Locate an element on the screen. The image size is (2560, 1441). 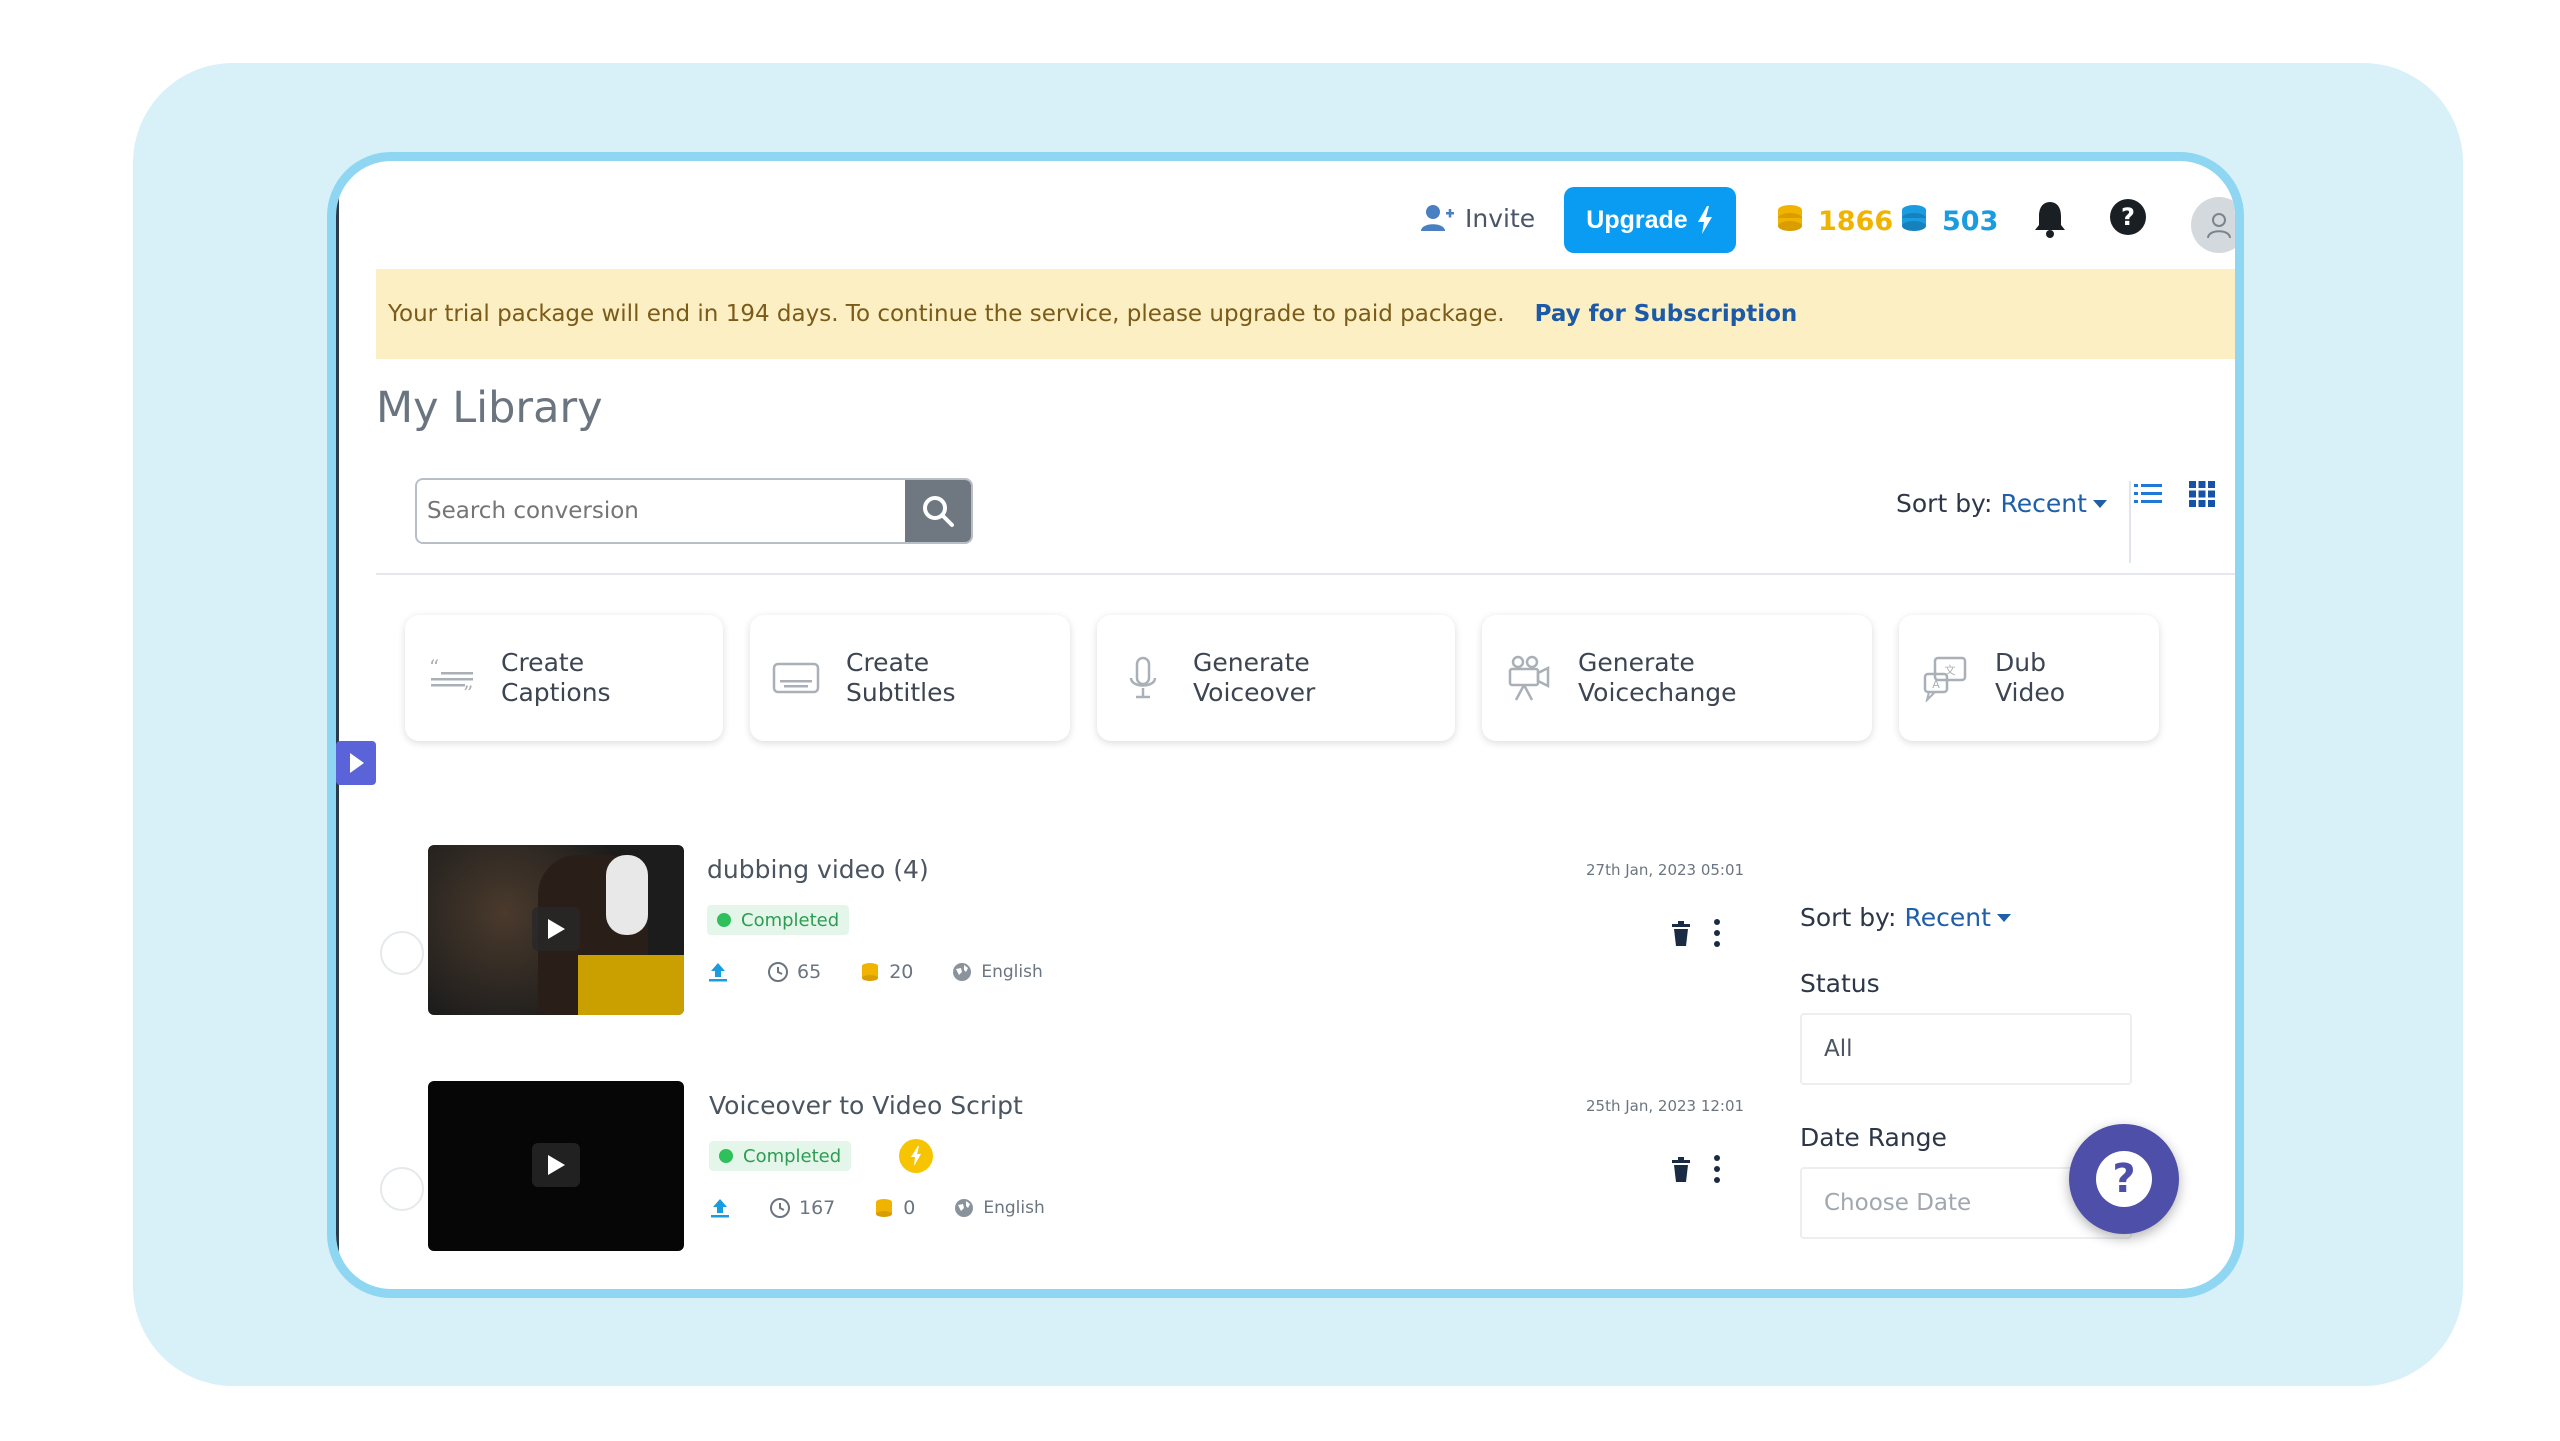
credits-value: 0 is located at coordinates (909, 1208).